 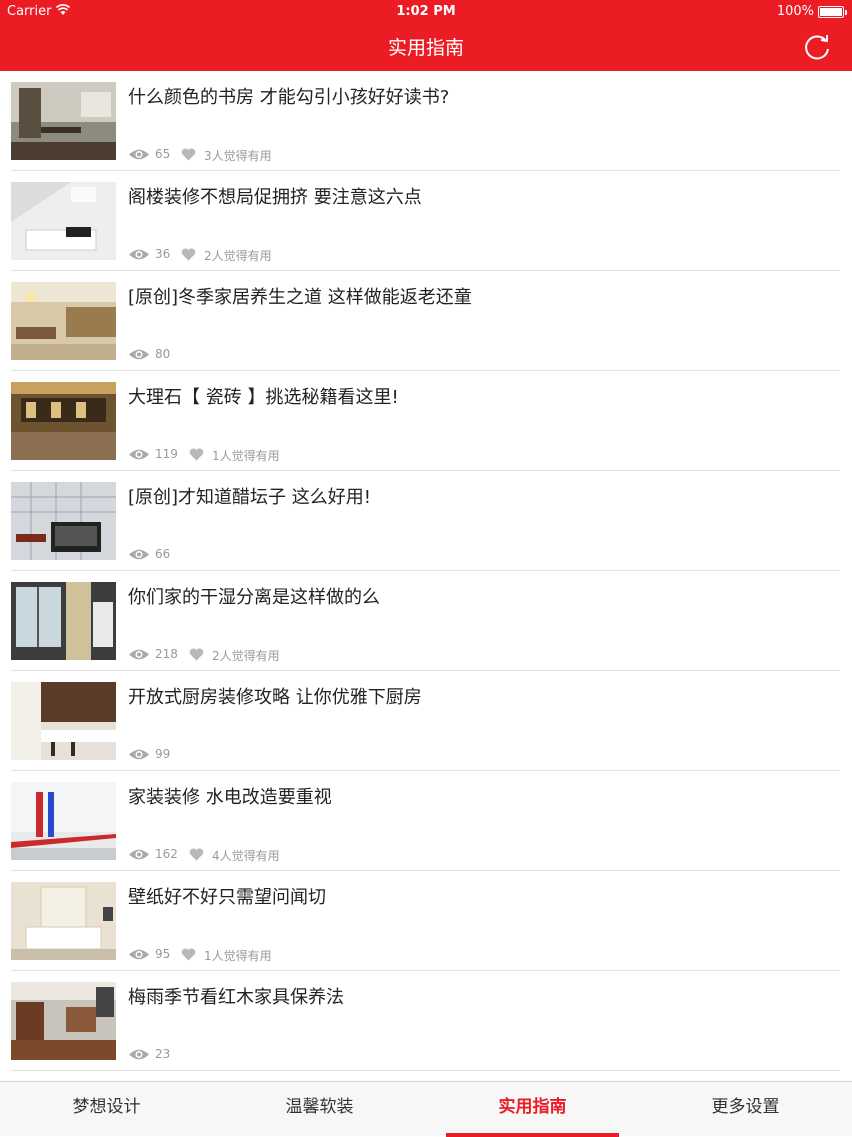 What do you see at coordinates (300, 297) in the screenshot?
I see `article-title: [原创]冬季家居养生之道 这样做能返老还童` at bounding box center [300, 297].